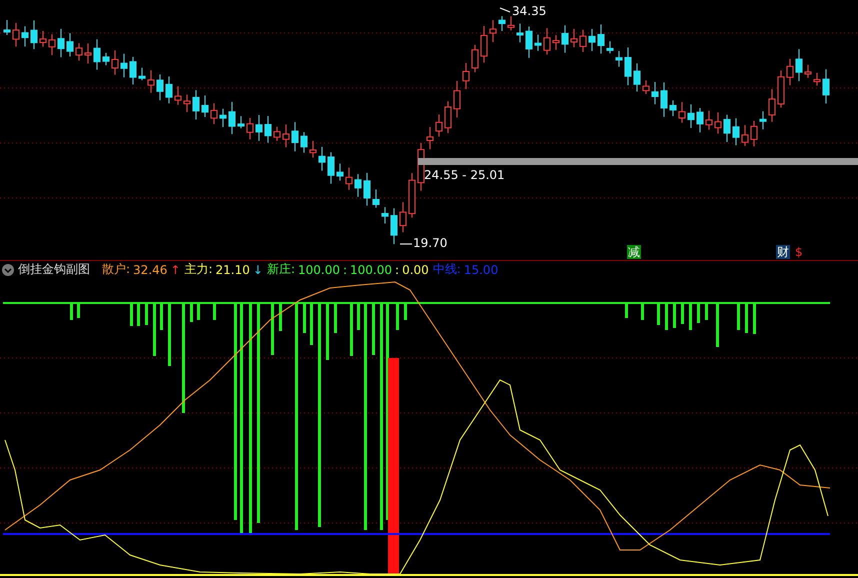  What do you see at coordinates (415, 269) in the screenshot?
I see `indicator-value: 0.00` at bounding box center [415, 269].